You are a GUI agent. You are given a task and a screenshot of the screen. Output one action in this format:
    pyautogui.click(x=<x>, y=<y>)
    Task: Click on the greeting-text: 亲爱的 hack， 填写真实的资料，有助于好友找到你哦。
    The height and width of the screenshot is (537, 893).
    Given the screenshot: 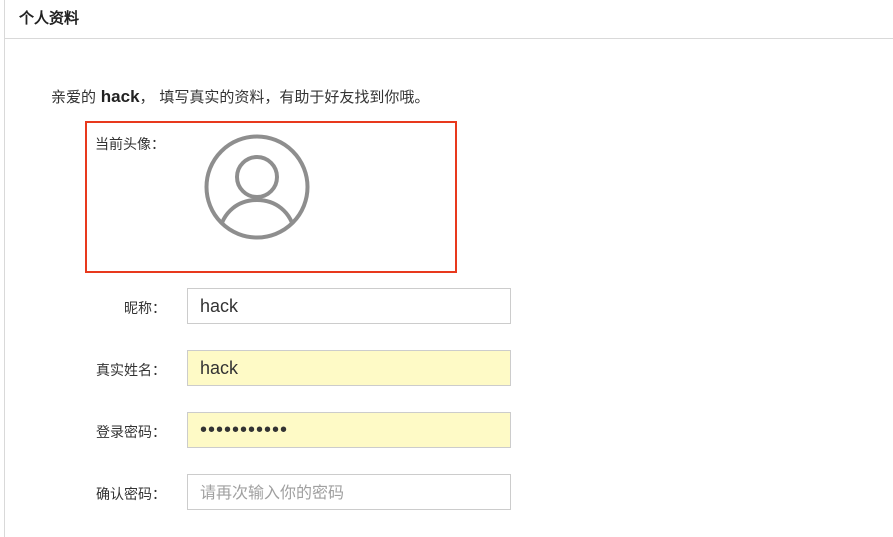 What is the action you would take?
    pyautogui.click(x=240, y=97)
    